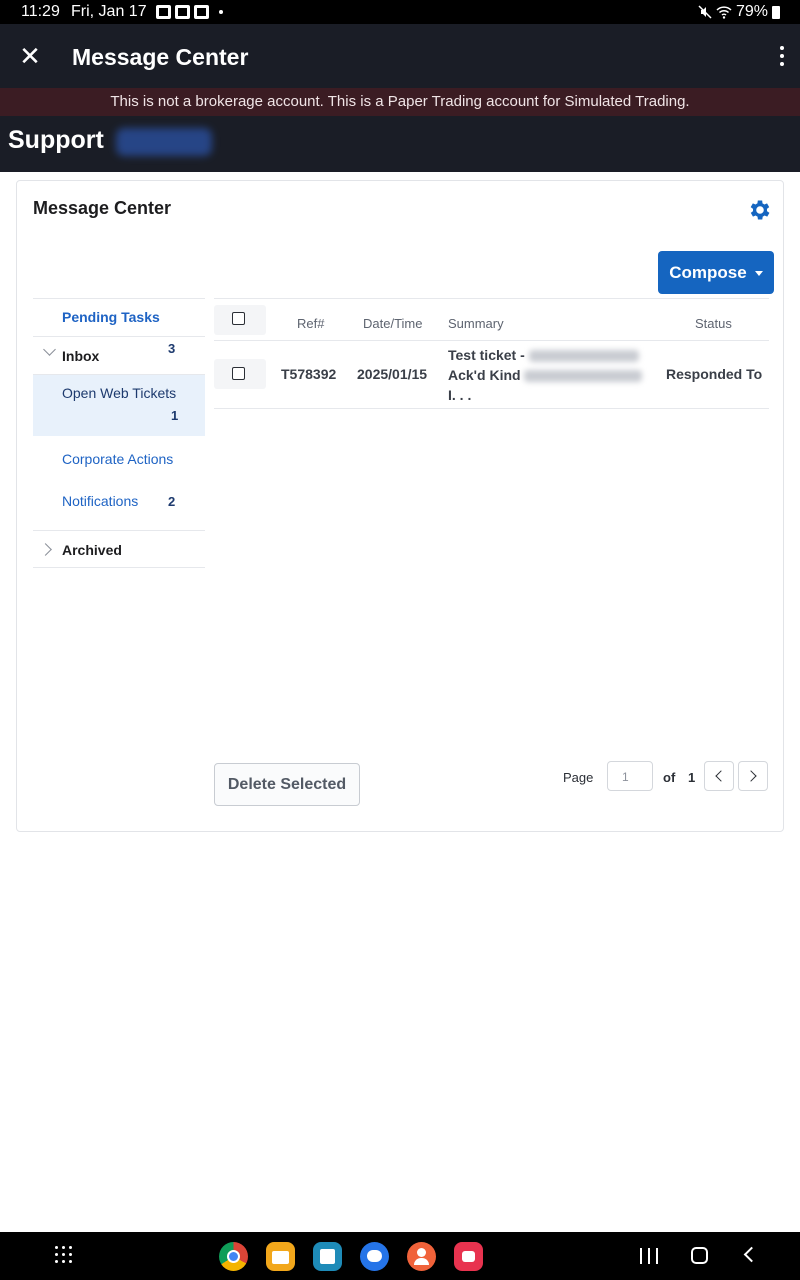  What do you see at coordinates (119, 393) in the screenshot?
I see `open-web-tickets-label: Open Web Tickets` at bounding box center [119, 393].